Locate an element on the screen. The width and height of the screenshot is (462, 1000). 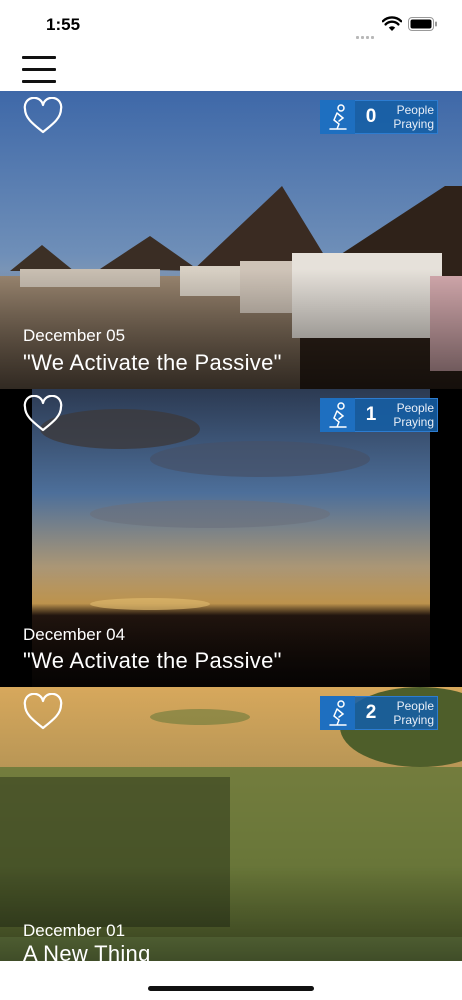
praying-count: 0 is located at coordinates (371, 116).